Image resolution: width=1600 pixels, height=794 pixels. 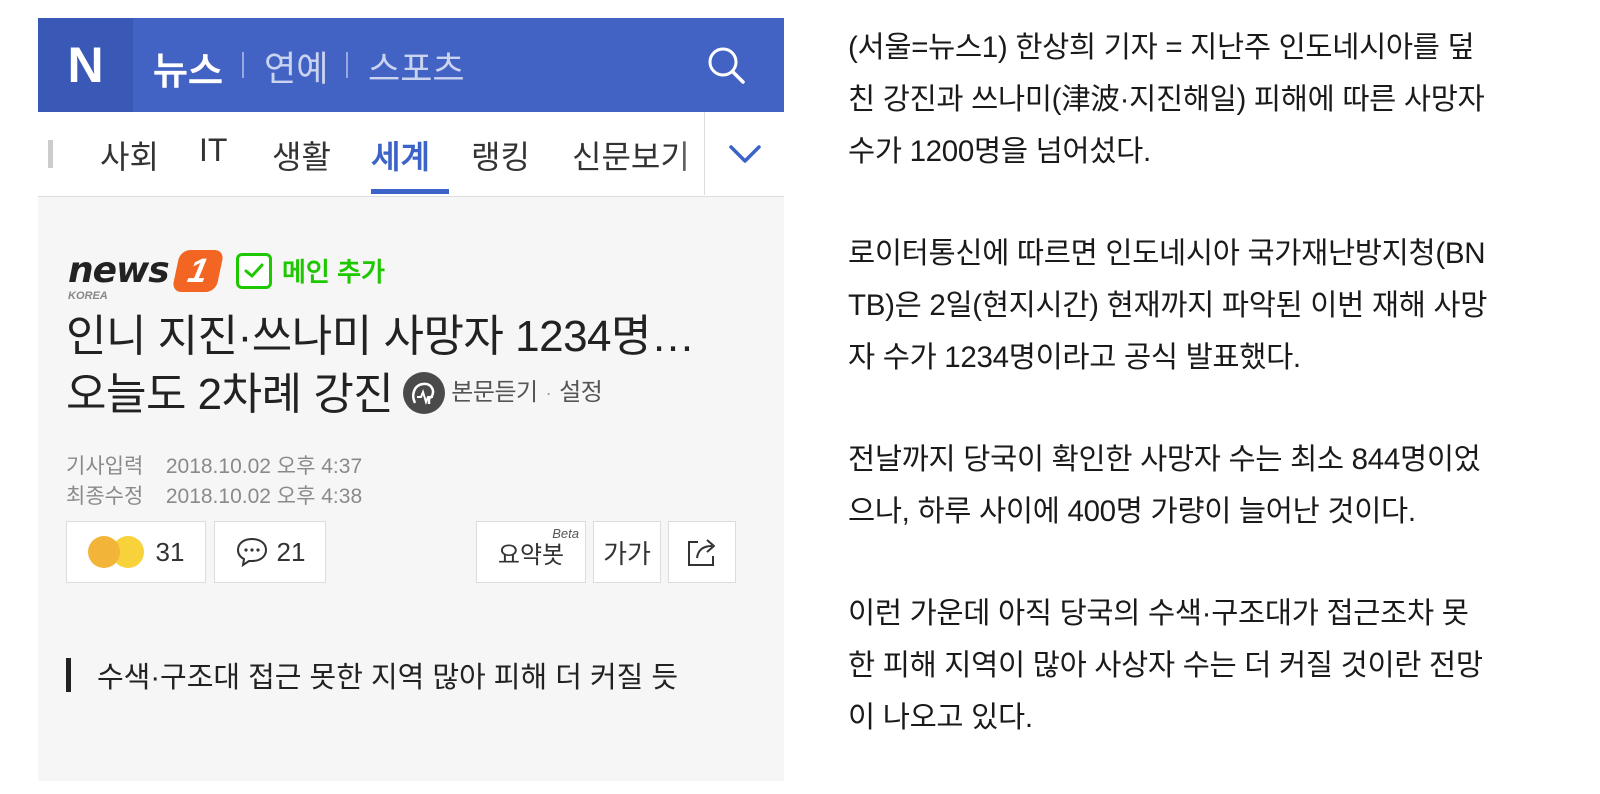 What do you see at coordinates (1167, 253) in the screenshot?
I see `body-line: 로이터통신에 따르면 인도네시아 국가재난방지청(BN` at bounding box center [1167, 253].